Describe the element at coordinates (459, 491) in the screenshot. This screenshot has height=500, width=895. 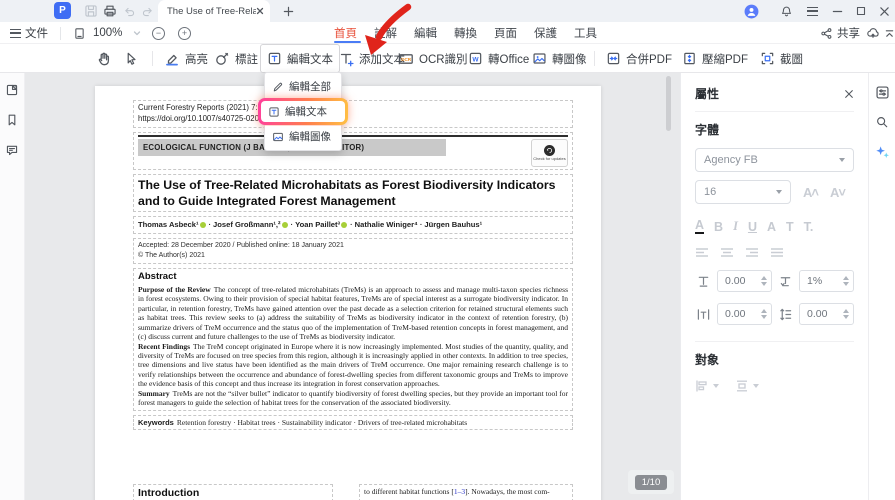
I see `citation-ref: 1–3` at that location.